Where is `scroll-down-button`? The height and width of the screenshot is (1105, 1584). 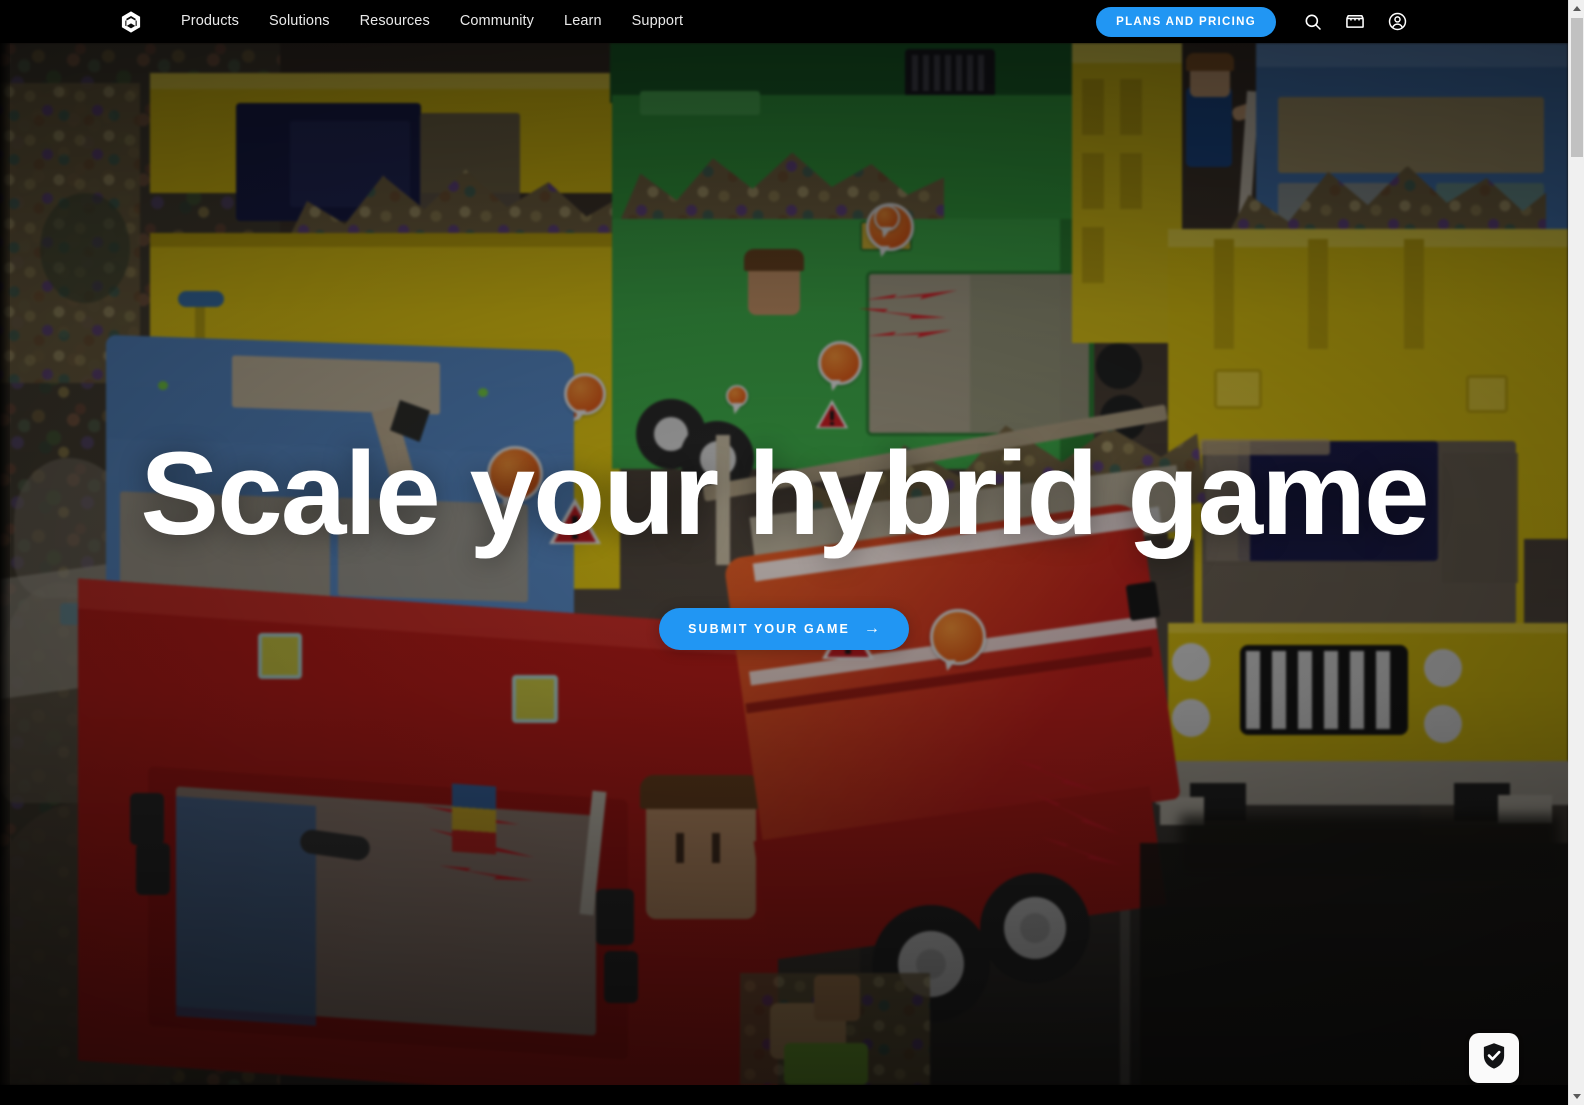
scroll-down-button is located at coordinates (1576, 1096).